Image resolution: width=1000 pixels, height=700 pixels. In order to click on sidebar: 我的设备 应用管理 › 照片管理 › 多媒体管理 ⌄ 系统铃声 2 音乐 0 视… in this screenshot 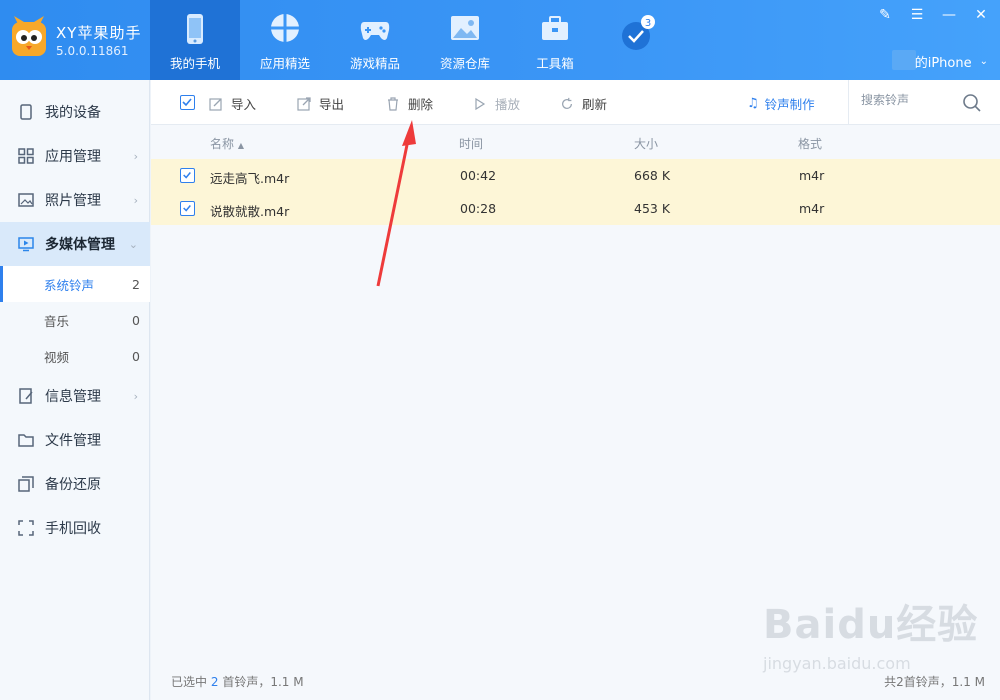, I will do `click(75, 390)`.